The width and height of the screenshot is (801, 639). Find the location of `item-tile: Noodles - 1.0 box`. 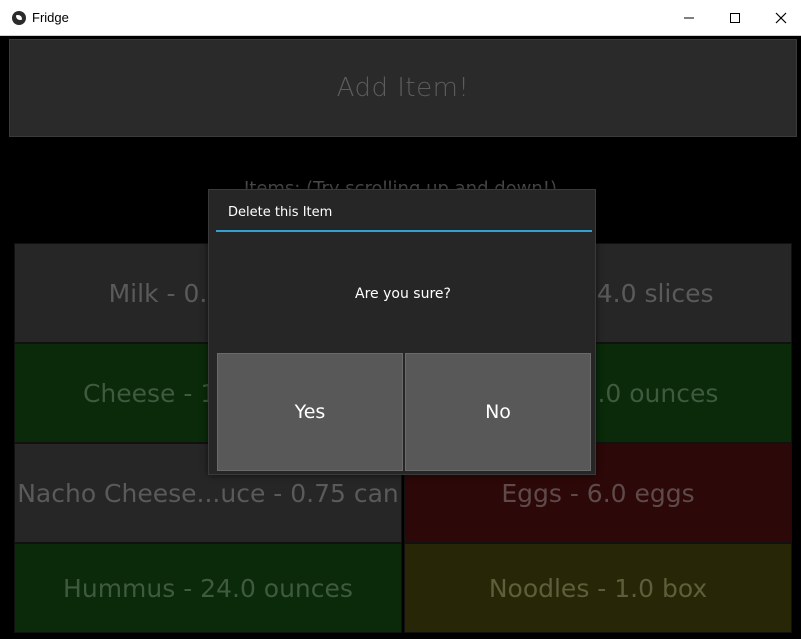

item-tile: Noodles - 1.0 box is located at coordinates (598, 588).